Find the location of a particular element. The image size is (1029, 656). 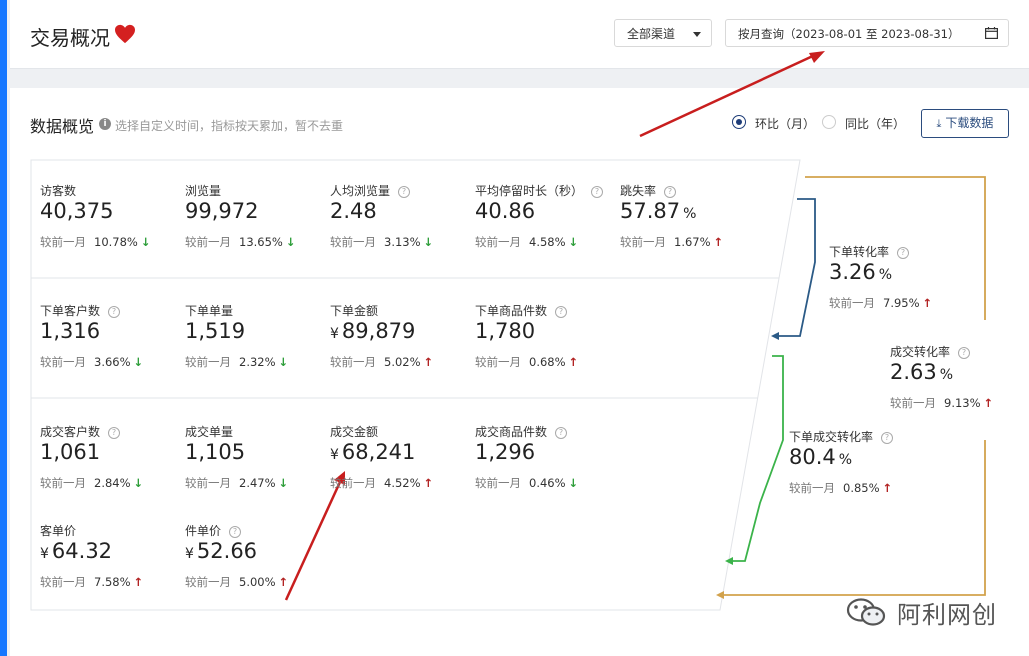

metric-label: 平均停留时长（秒） is located at coordinates (529, 191).